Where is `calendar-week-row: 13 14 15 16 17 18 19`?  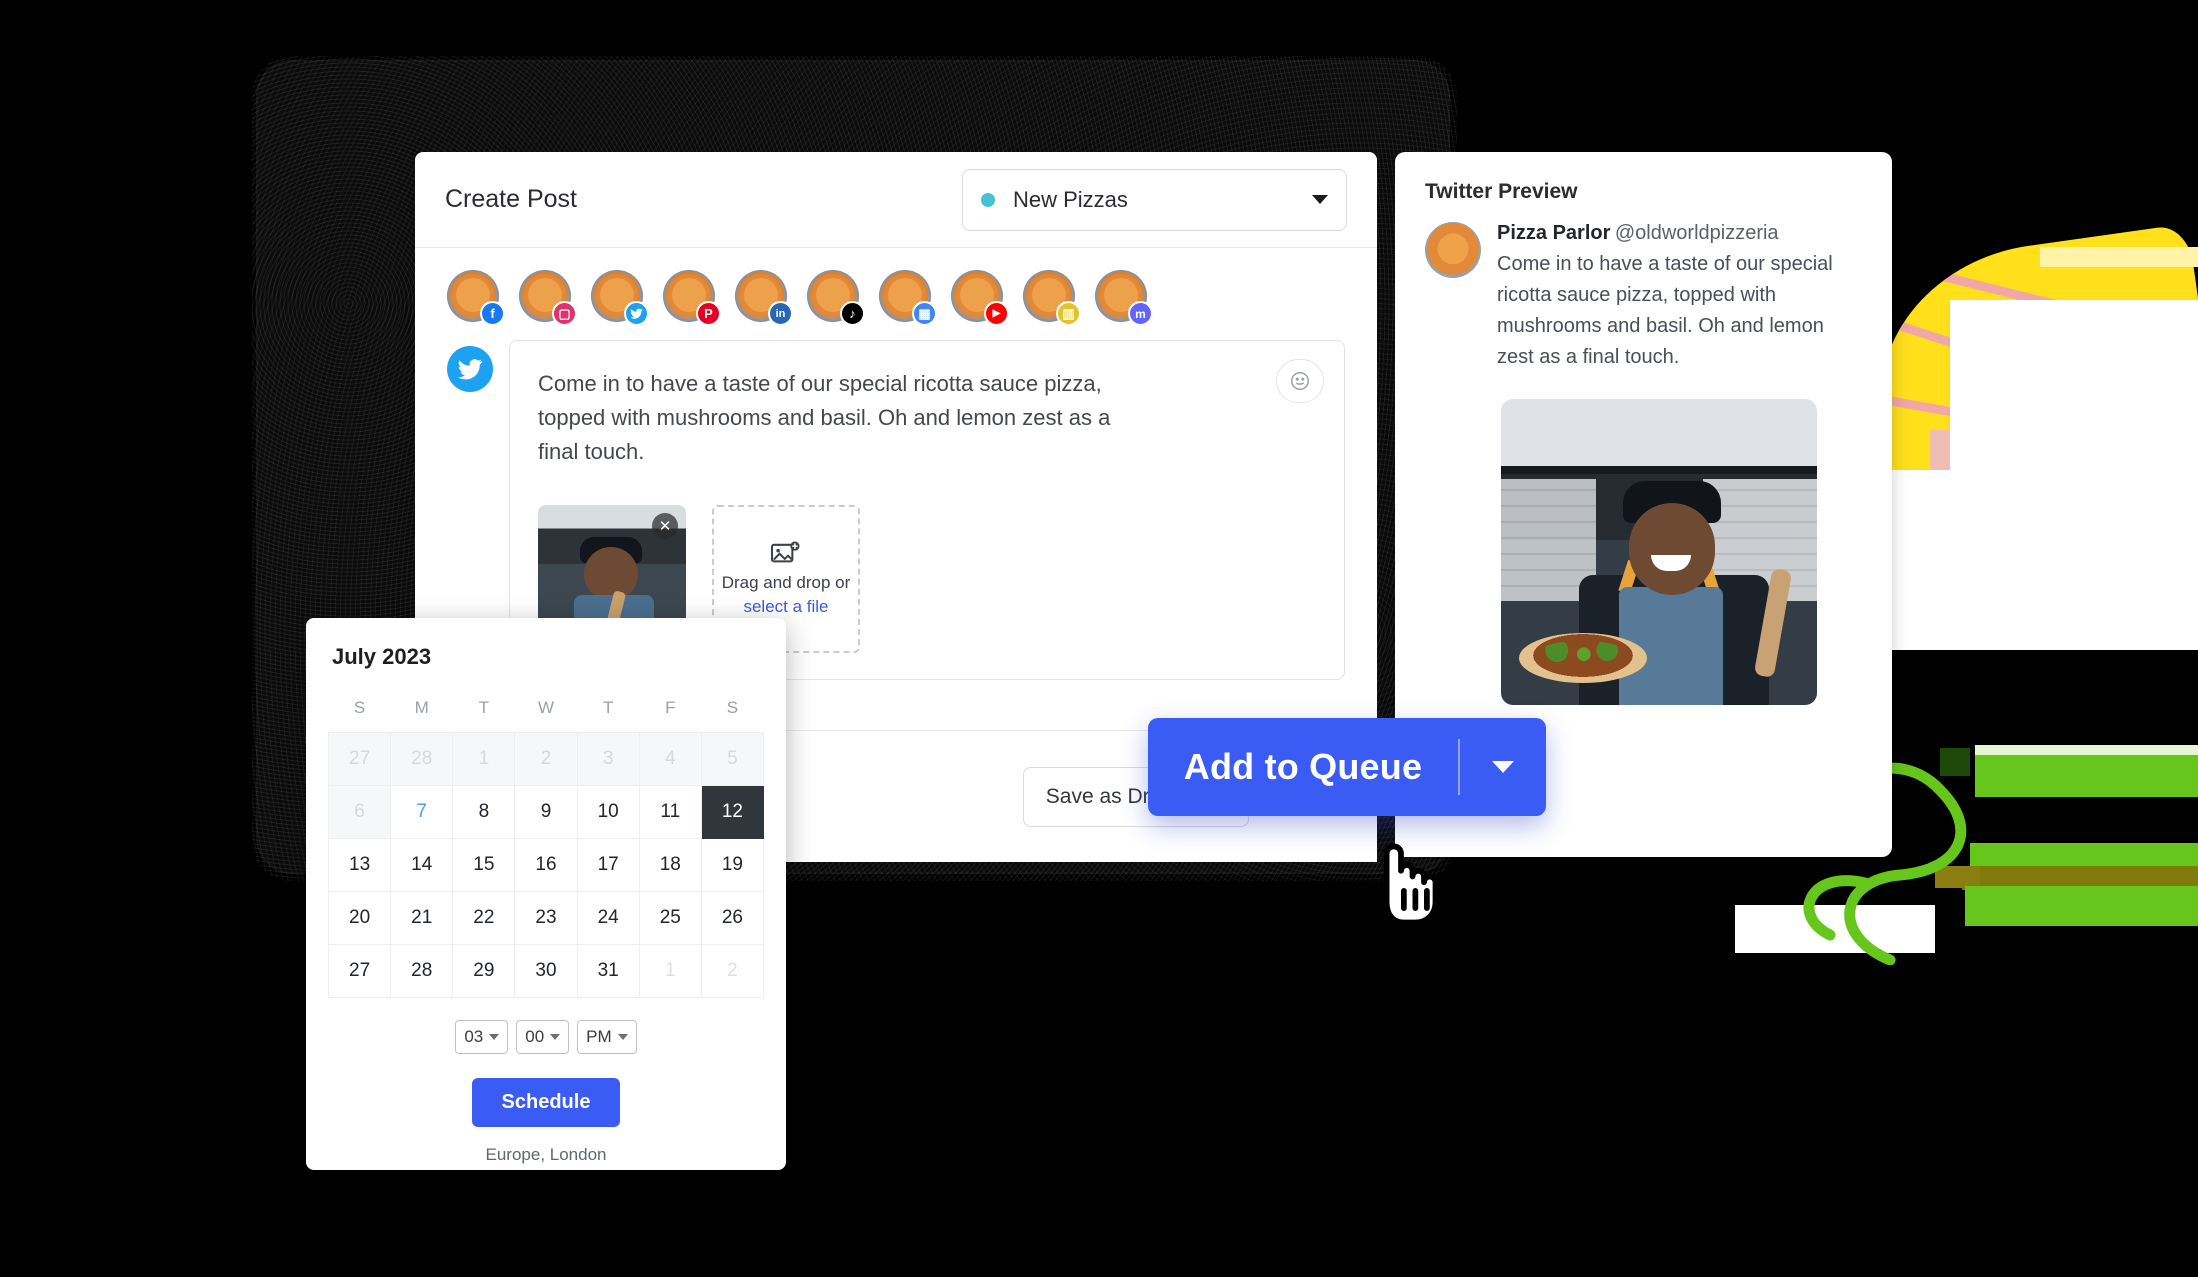
calendar-week-row: 13 14 15 16 17 18 19 is located at coordinates (546, 865).